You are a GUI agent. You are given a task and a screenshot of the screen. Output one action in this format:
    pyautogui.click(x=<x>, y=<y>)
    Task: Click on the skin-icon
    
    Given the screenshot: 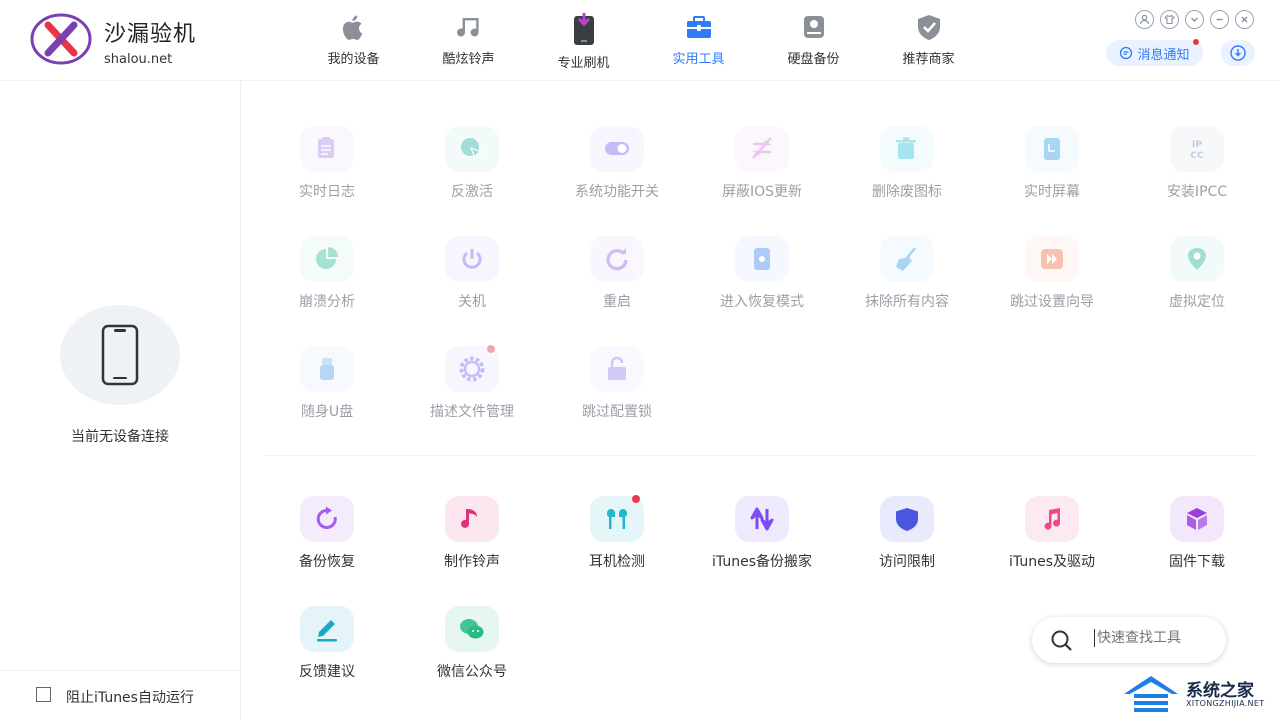 What is the action you would take?
    pyautogui.click(x=1169, y=19)
    